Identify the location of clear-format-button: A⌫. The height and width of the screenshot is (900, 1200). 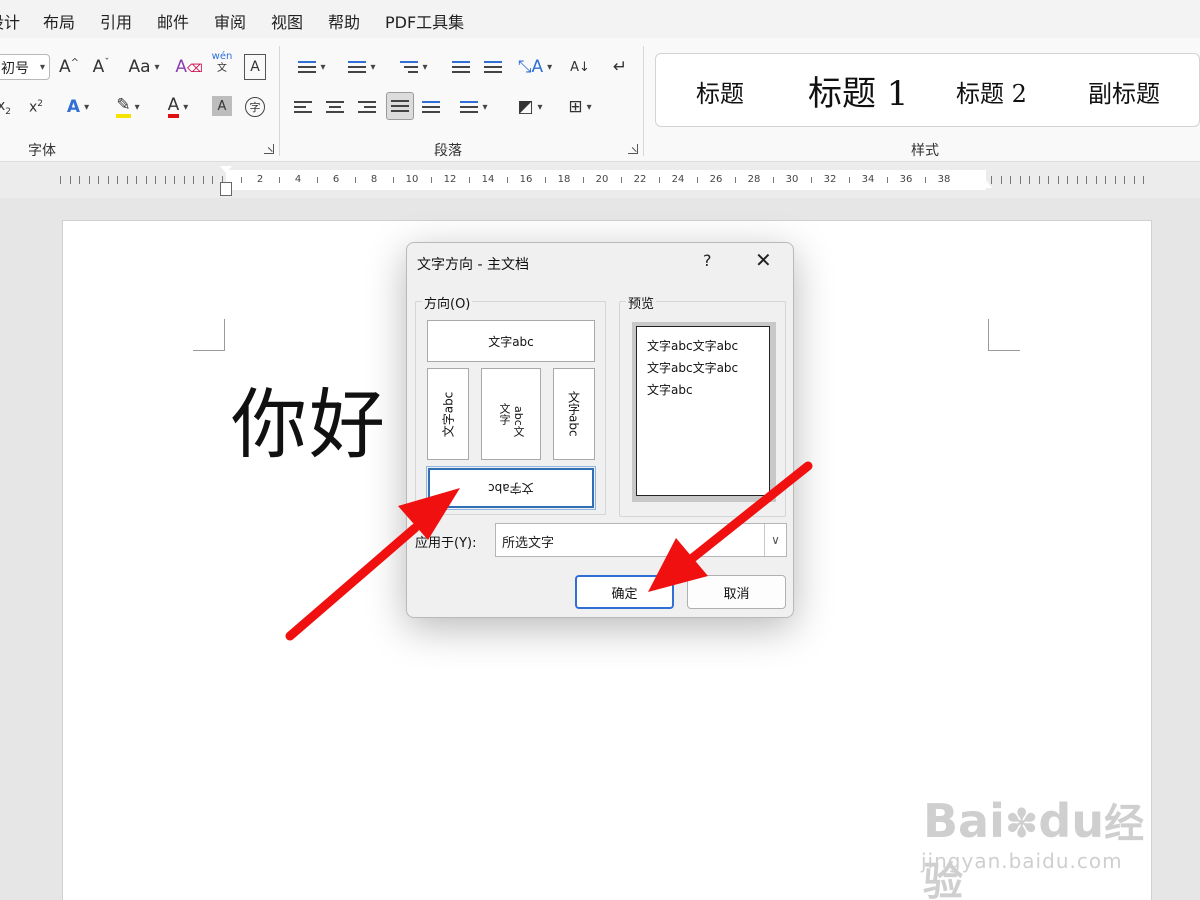
(188, 67).